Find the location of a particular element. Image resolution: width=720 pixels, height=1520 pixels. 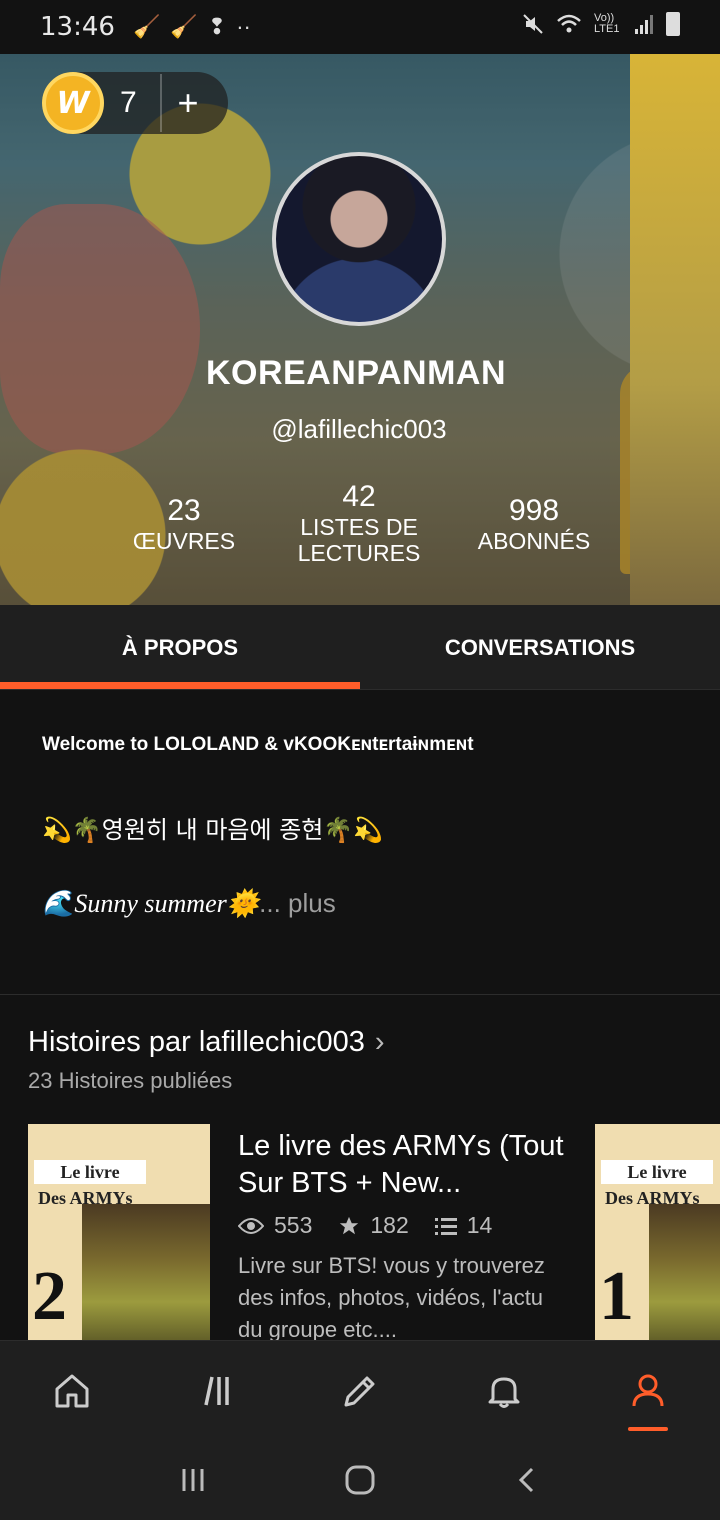

profile-username: KOREANPANMAN is located at coordinates (356, 373).